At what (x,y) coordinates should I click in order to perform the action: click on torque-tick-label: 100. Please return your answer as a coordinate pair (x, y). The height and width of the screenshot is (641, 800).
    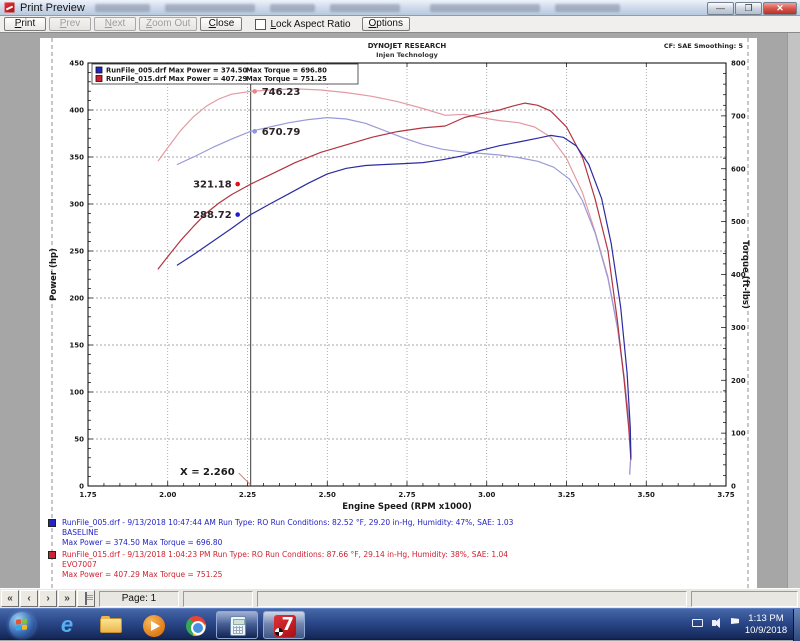
    Looking at the image, I should click on (738, 434).